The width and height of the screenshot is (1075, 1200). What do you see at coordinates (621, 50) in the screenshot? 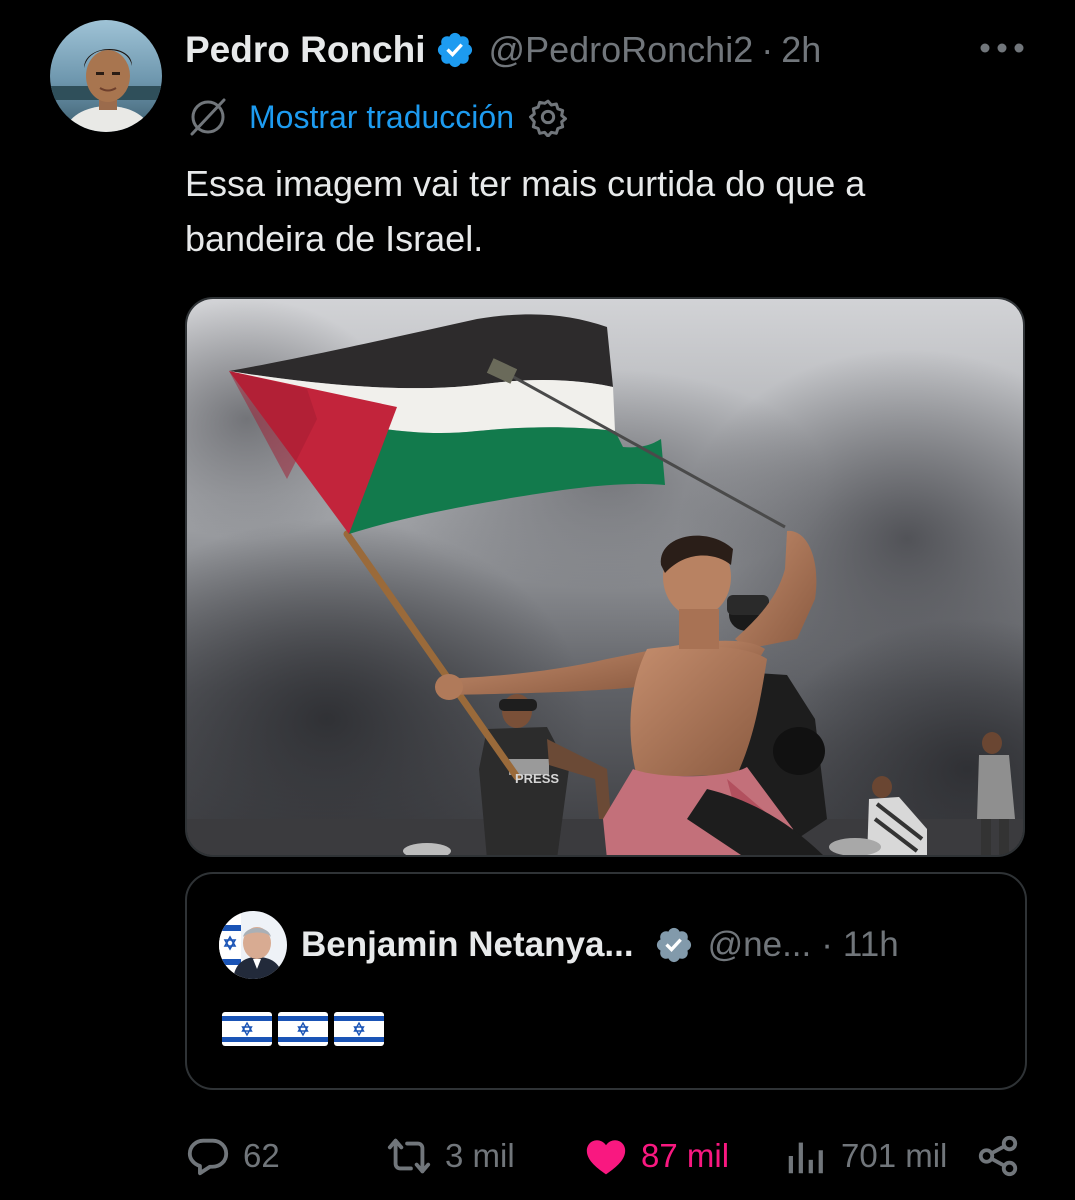
I see `author-handle: @PedroRonchi2` at bounding box center [621, 50].